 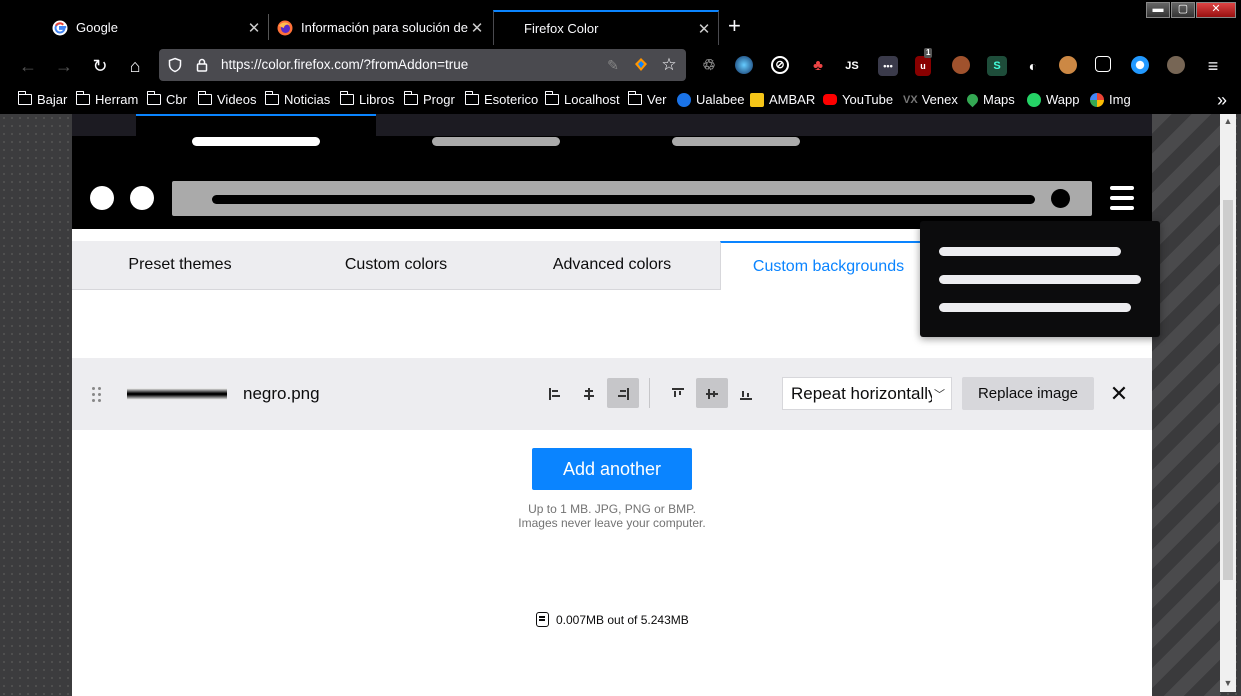 I want to click on storage-usage: 0.007MB out of 5.243MB, so click(x=612, y=619).